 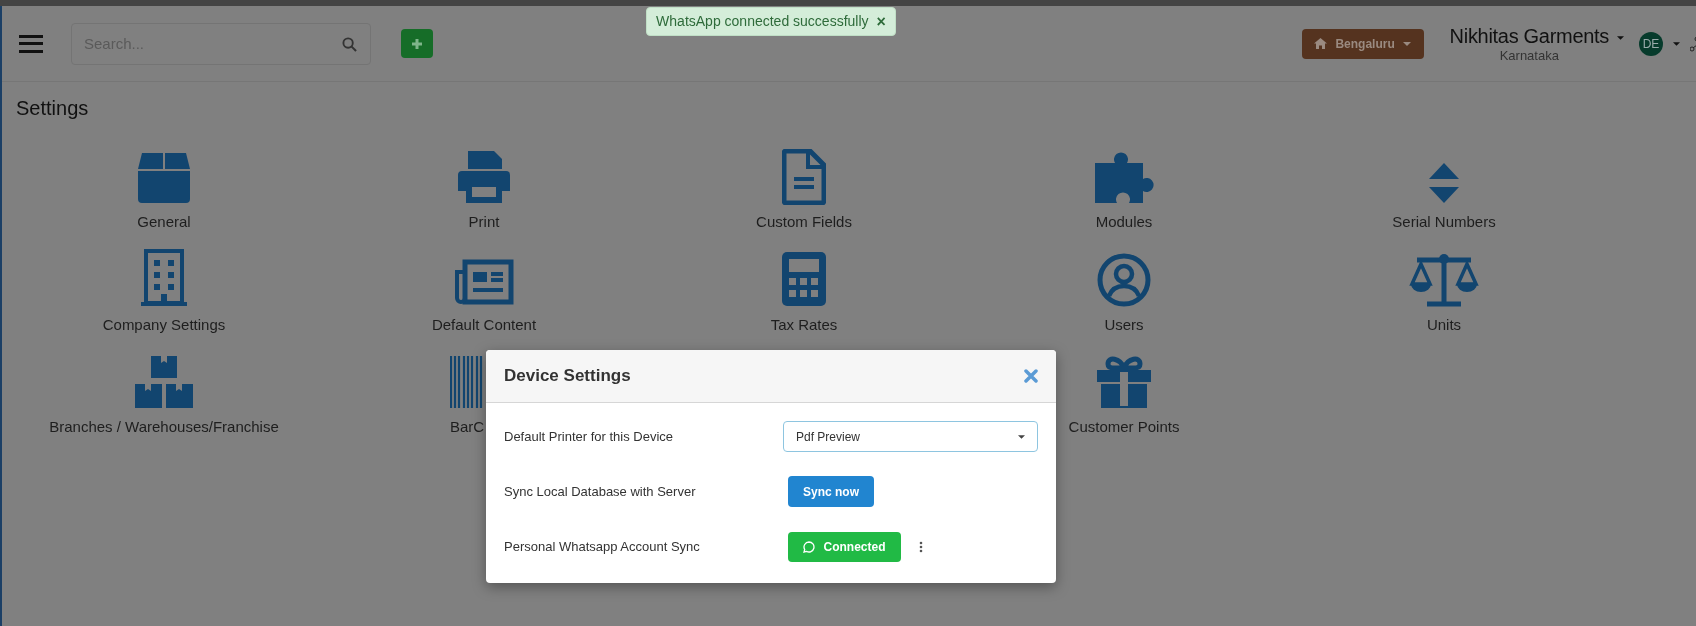 I want to click on home-icon, so click(x=1321, y=43).